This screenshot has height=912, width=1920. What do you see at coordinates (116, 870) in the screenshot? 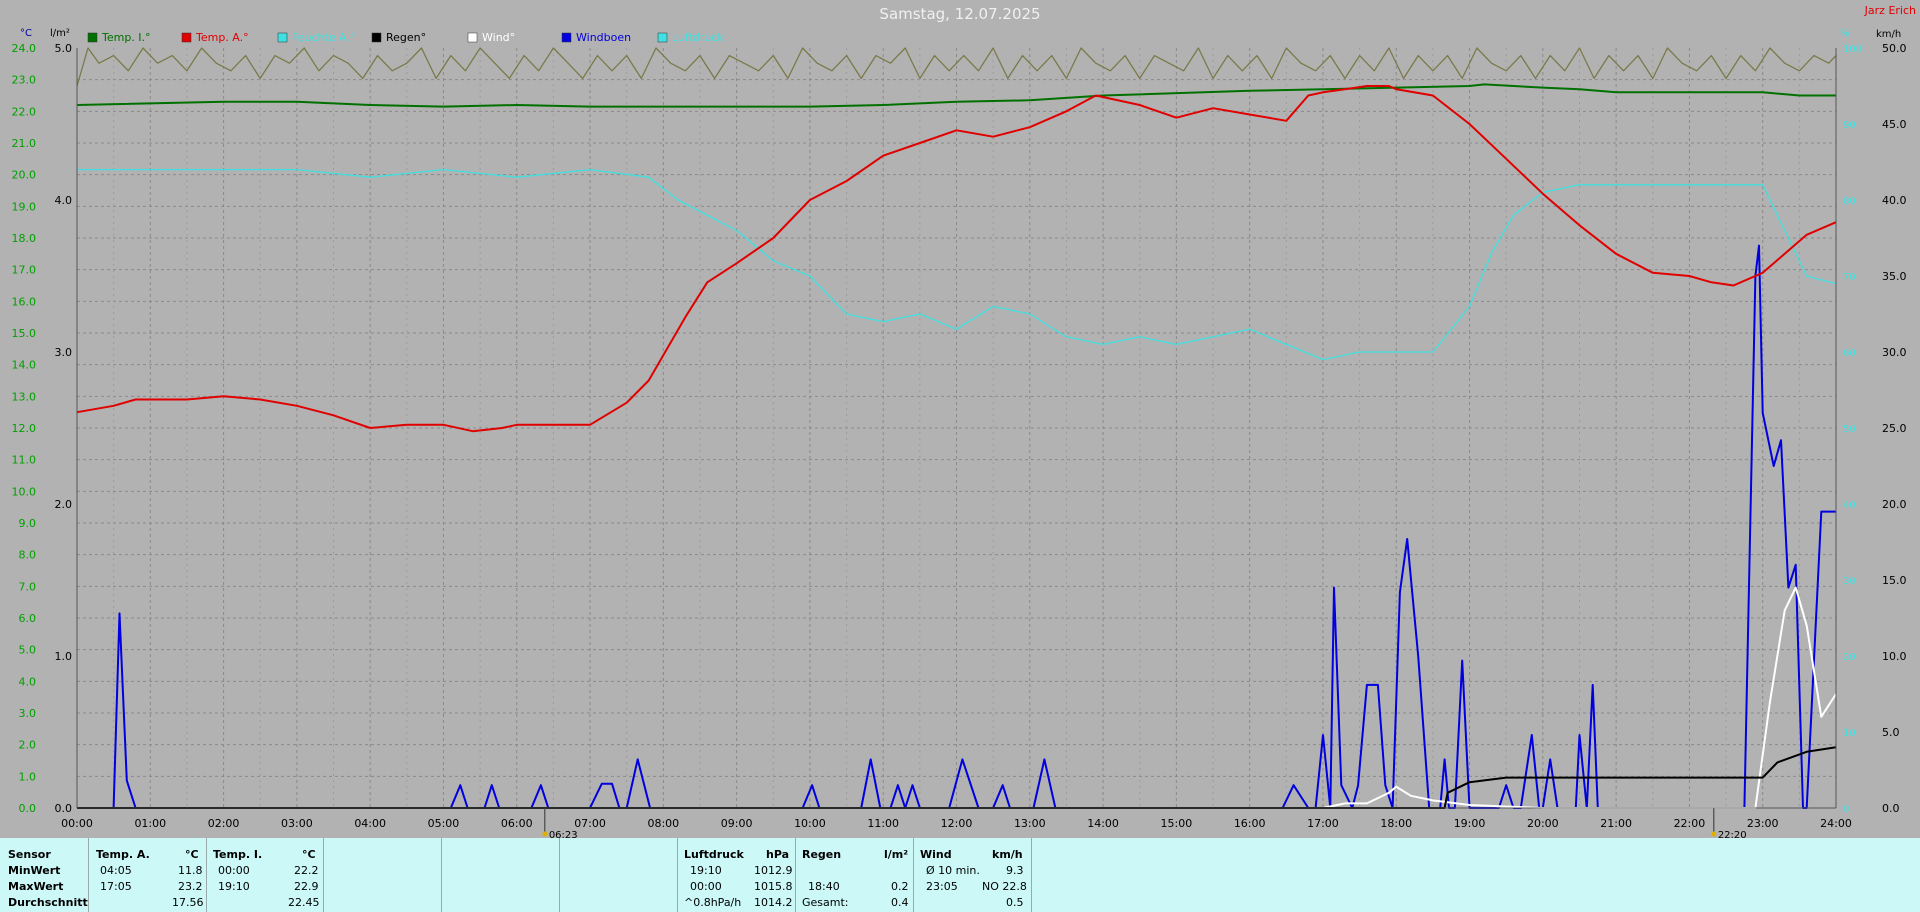
I see `temp-a-min-time: 04:05` at bounding box center [116, 870].